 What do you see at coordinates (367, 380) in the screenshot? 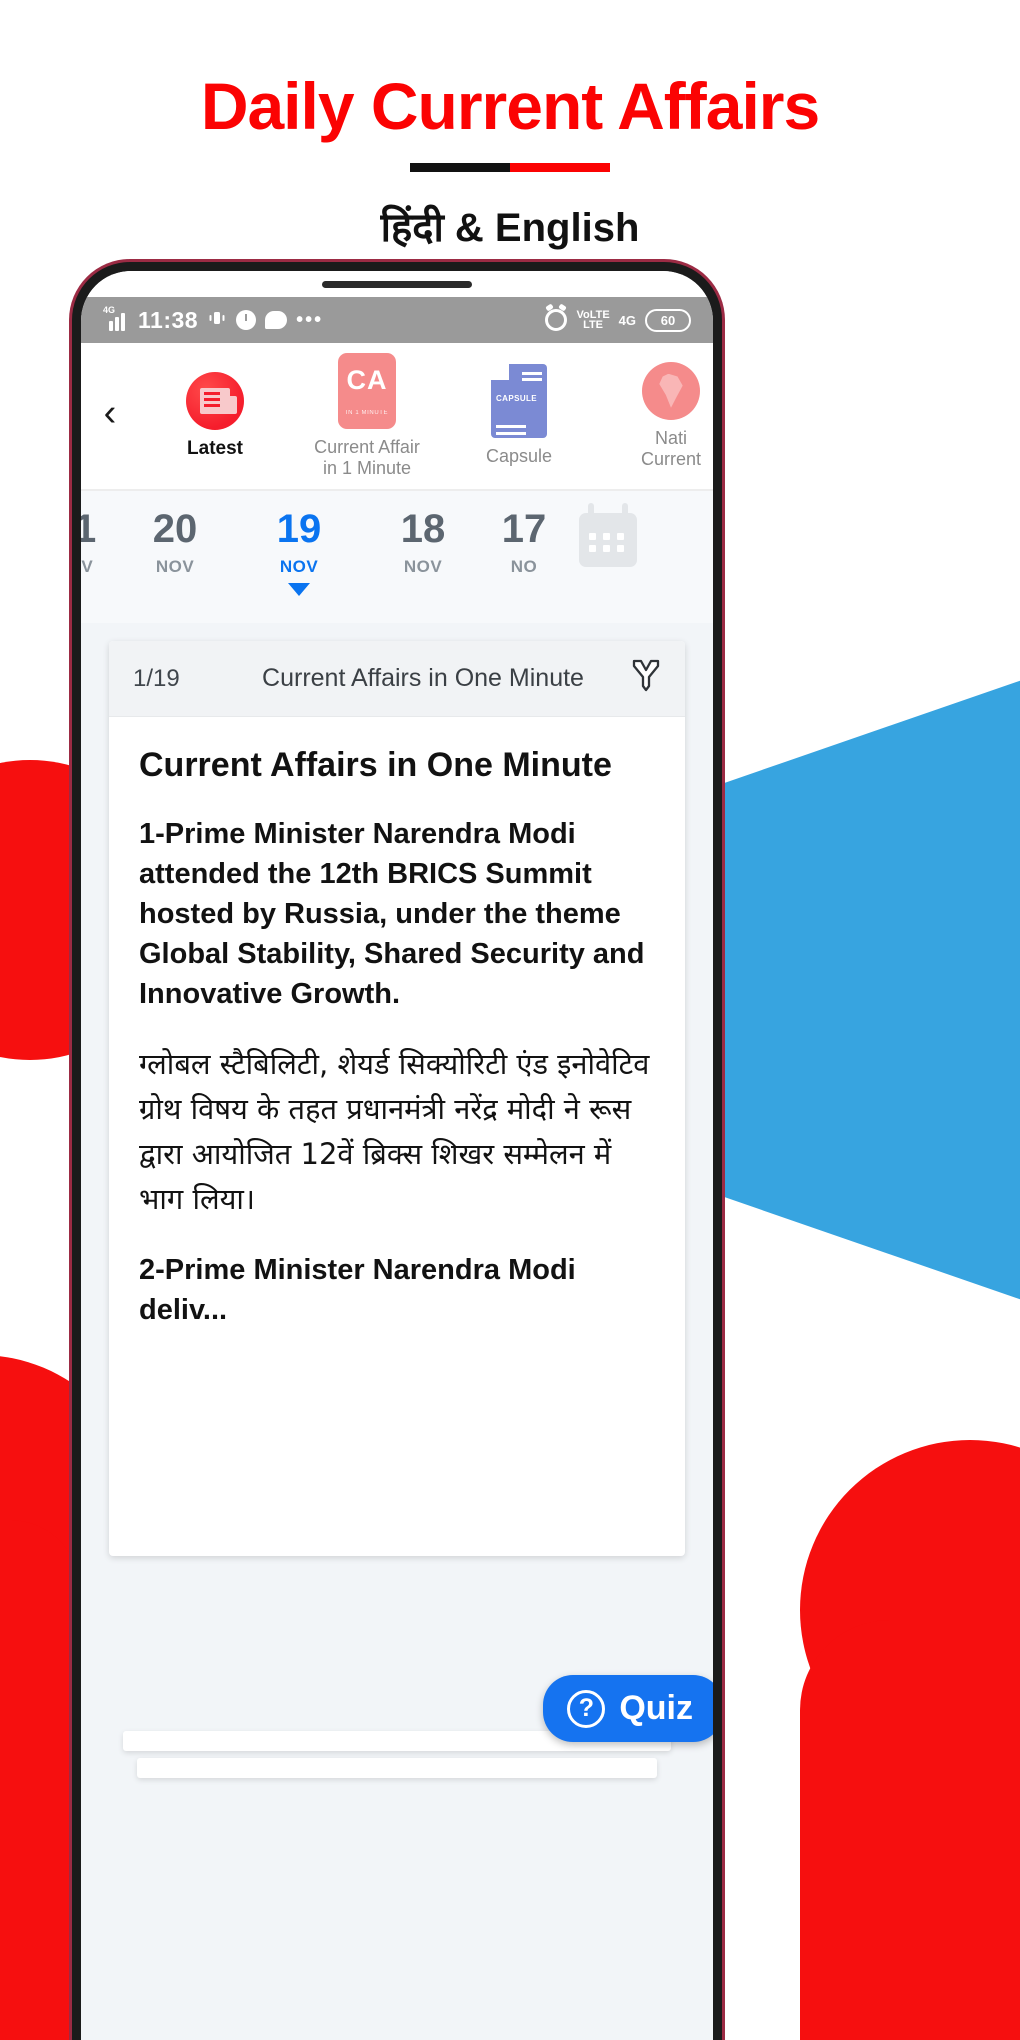
I see `ca-icon-text: CA` at bounding box center [367, 380].